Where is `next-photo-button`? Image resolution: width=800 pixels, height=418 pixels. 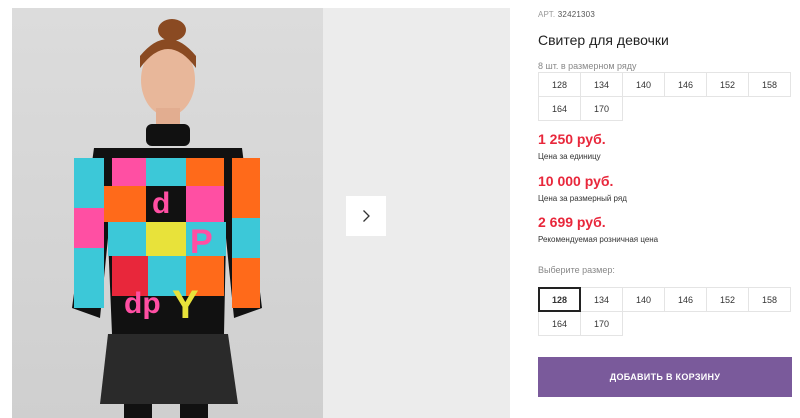
next-photo-button is located at coordinates (366, 216).